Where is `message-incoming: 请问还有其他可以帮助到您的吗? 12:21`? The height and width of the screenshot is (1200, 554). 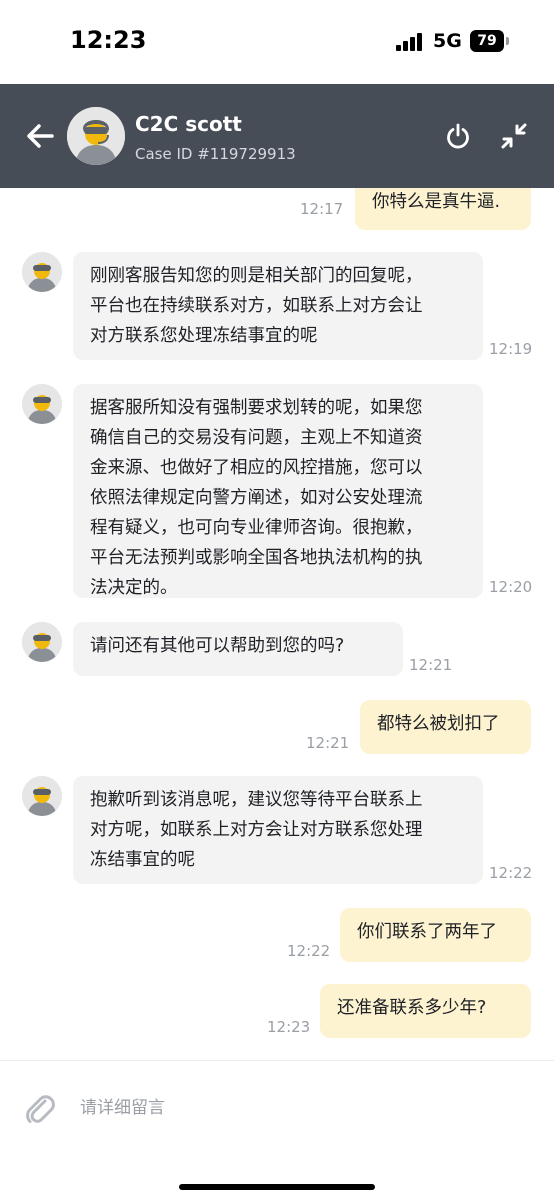 message-incoming: 请问还有其他可以帮助到您的吗? 12:21 is located at coordinates (277, 650).